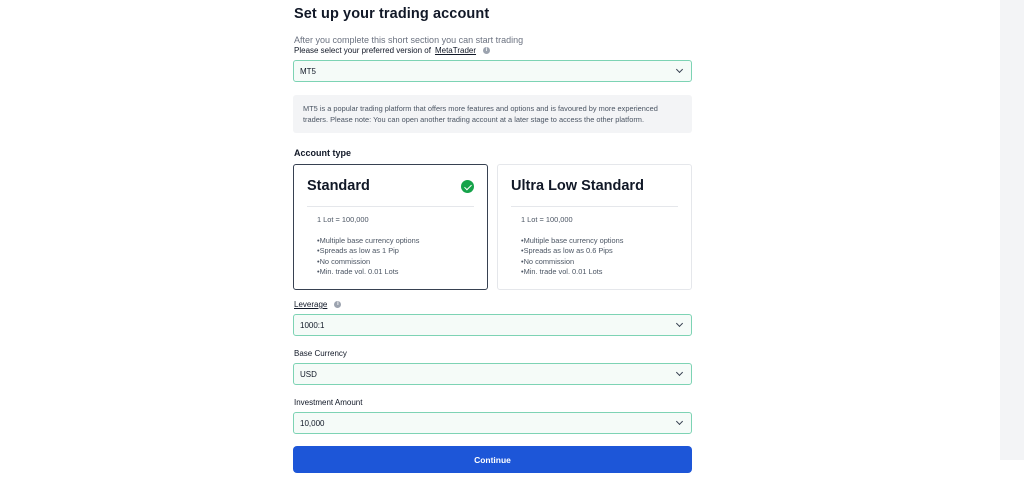 Image resolution: width=1024 pixels, height=488 pixels. What do you see at coordinates (492, 374) in the screenshot?
I see `base-currency-select: USD` at bounding box center [492, 374].